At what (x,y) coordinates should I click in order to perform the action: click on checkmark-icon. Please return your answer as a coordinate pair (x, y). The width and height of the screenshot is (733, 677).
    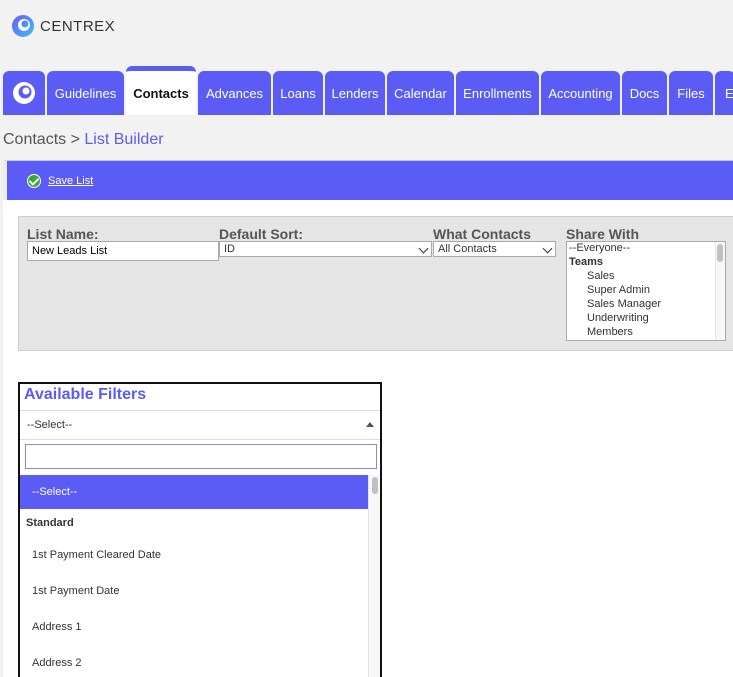
    Looking at the image, I should click on (34, 180).